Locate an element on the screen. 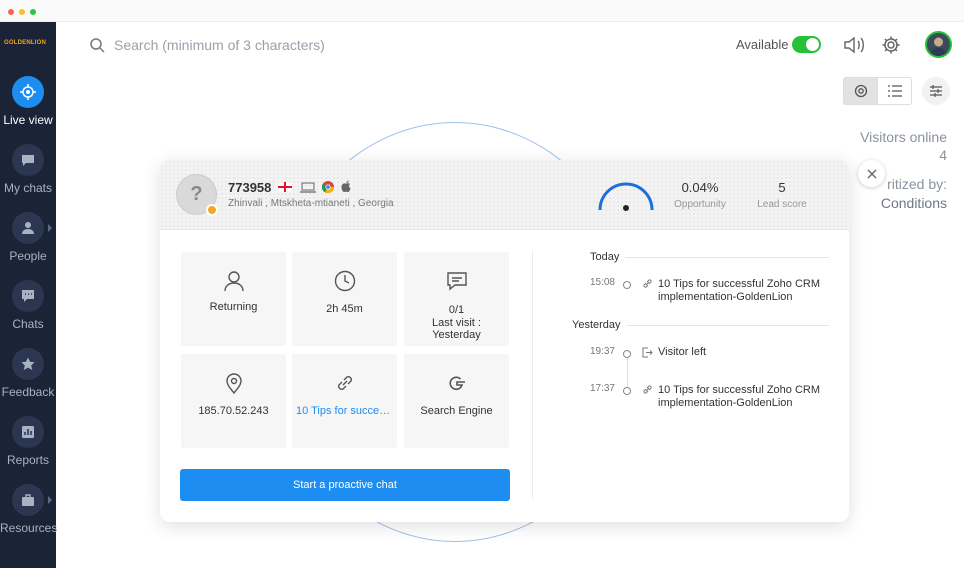  apple-icon is located at coordinates (346, 186).